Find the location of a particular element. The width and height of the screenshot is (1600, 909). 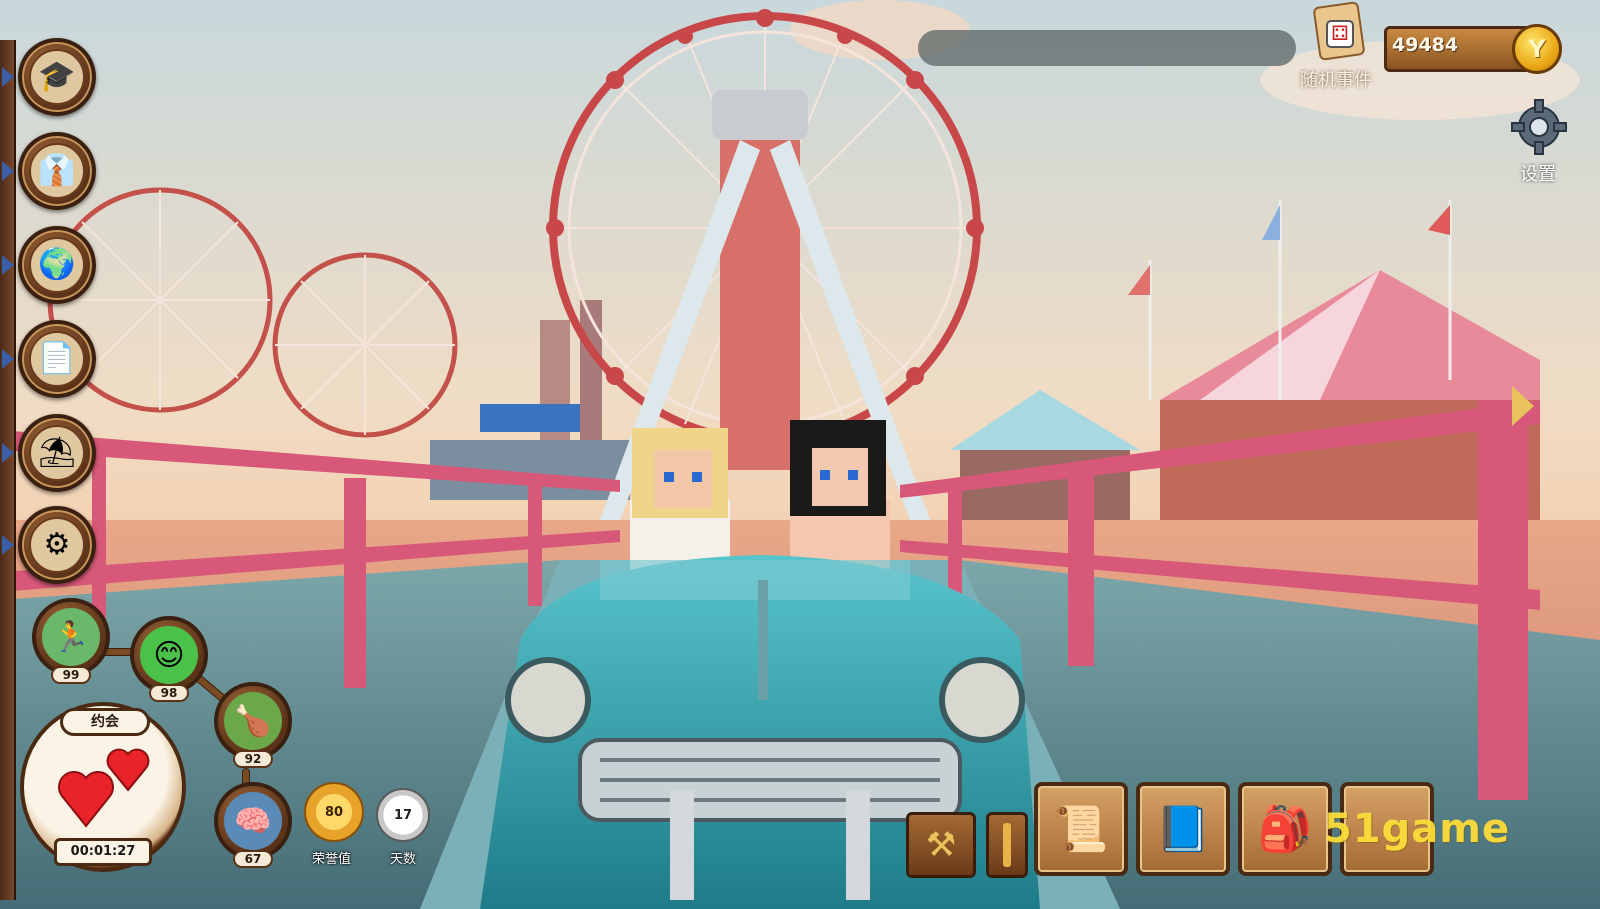

stat-value: 99 is located at coordinates (71, 675).